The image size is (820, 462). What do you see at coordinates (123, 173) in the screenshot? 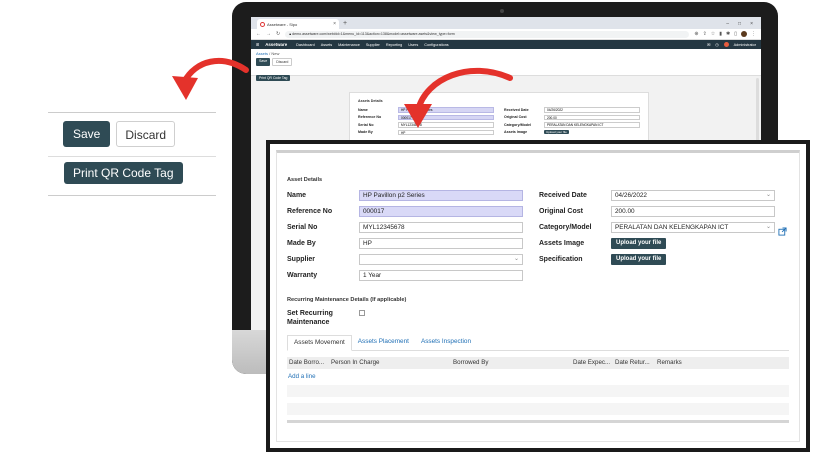
I see `print-qr-code-button: Print QR Code Tag` at bounding box center [123, 173].